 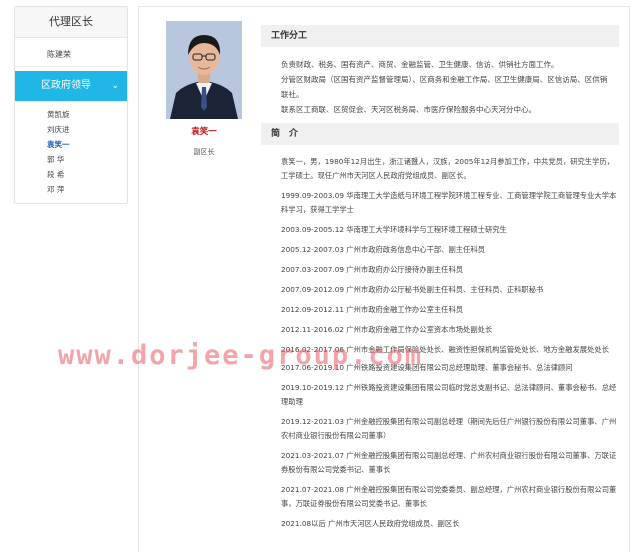 I want to click on portrait-photo, so click(x=204, y=70).